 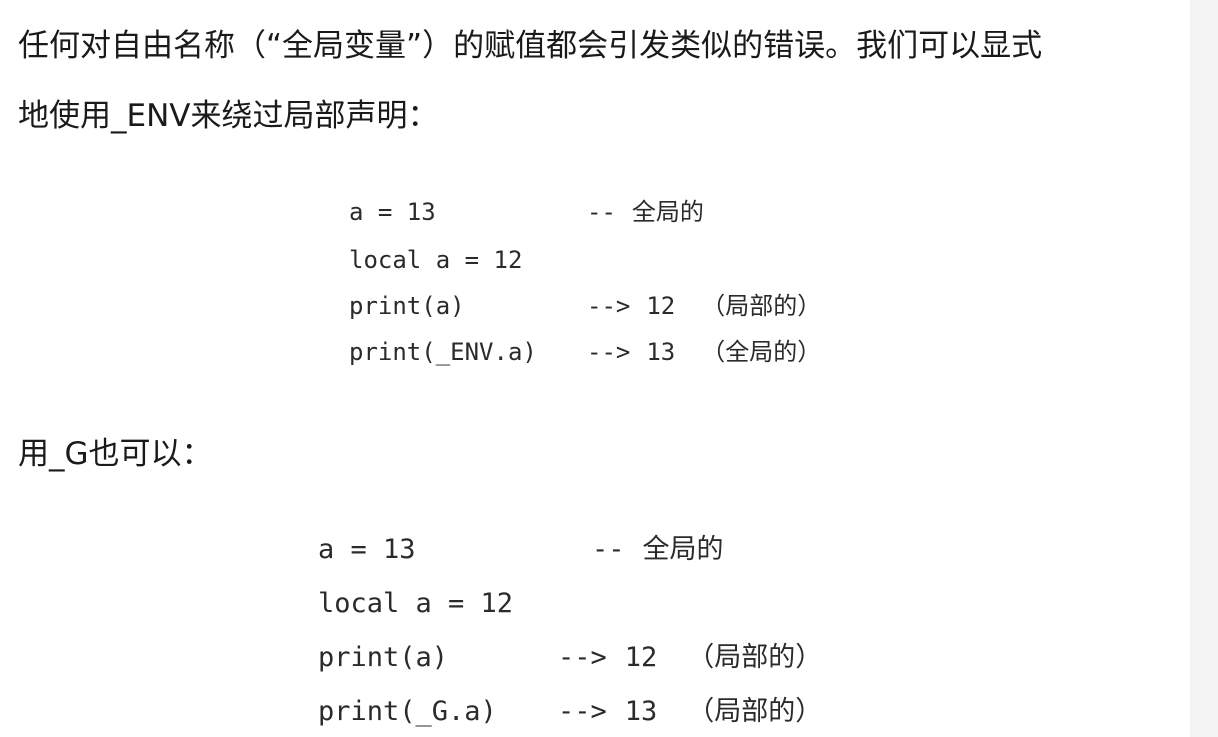 I want to click on comment-text: （全局的）, so click(x=761, y=352).